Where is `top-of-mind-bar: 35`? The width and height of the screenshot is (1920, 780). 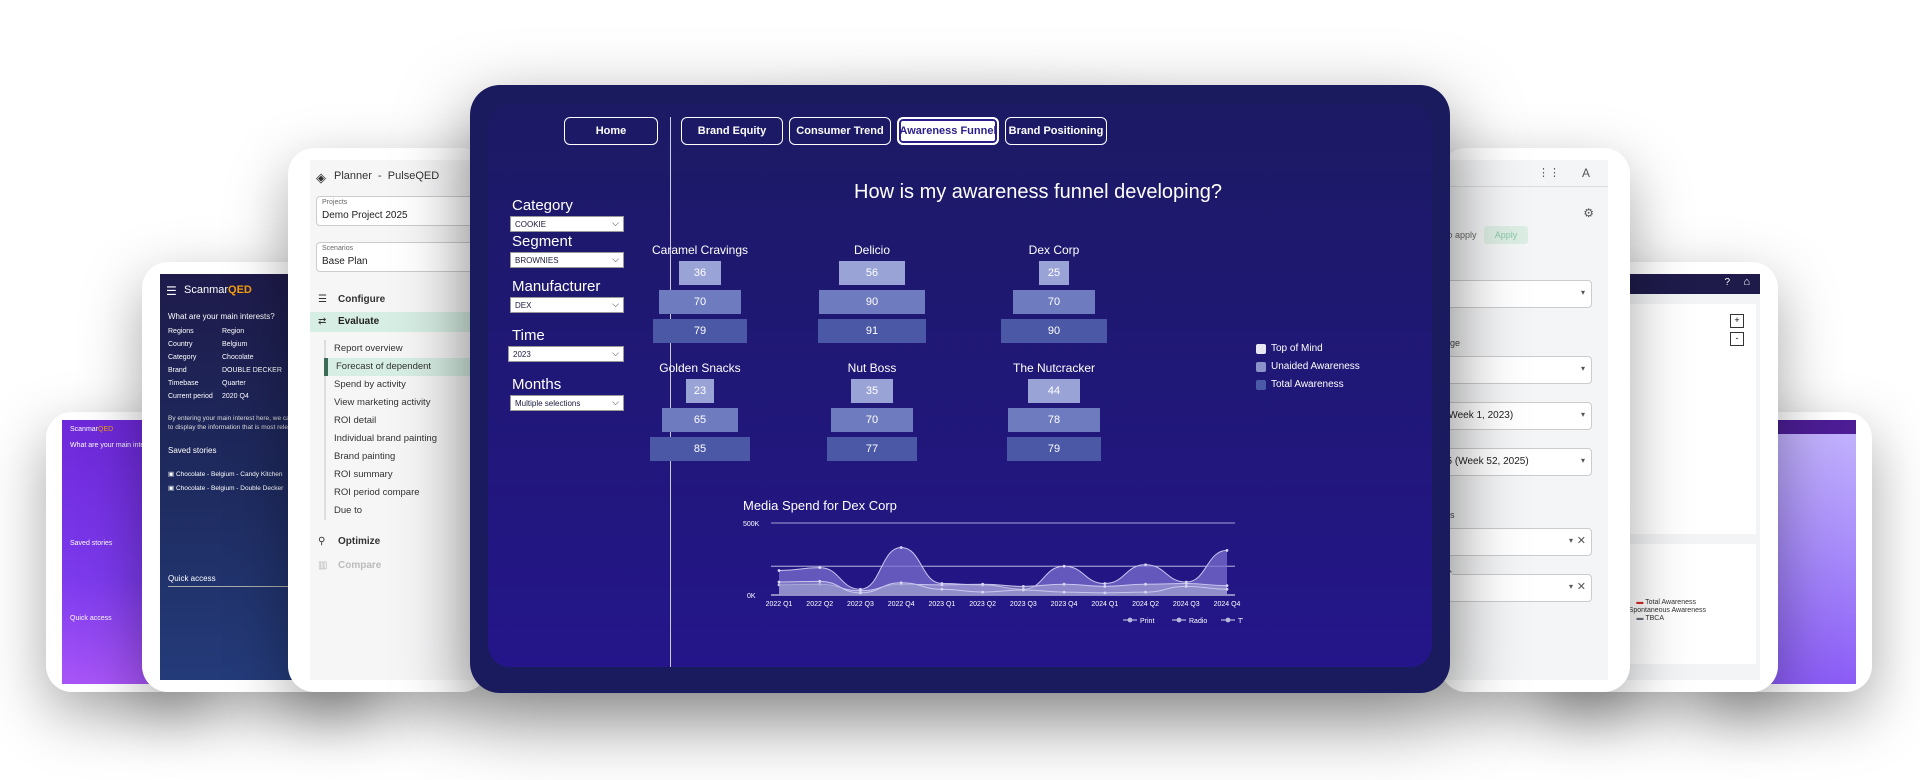 top-of-mind-bar: 35 is located at coordinates (872, 391).